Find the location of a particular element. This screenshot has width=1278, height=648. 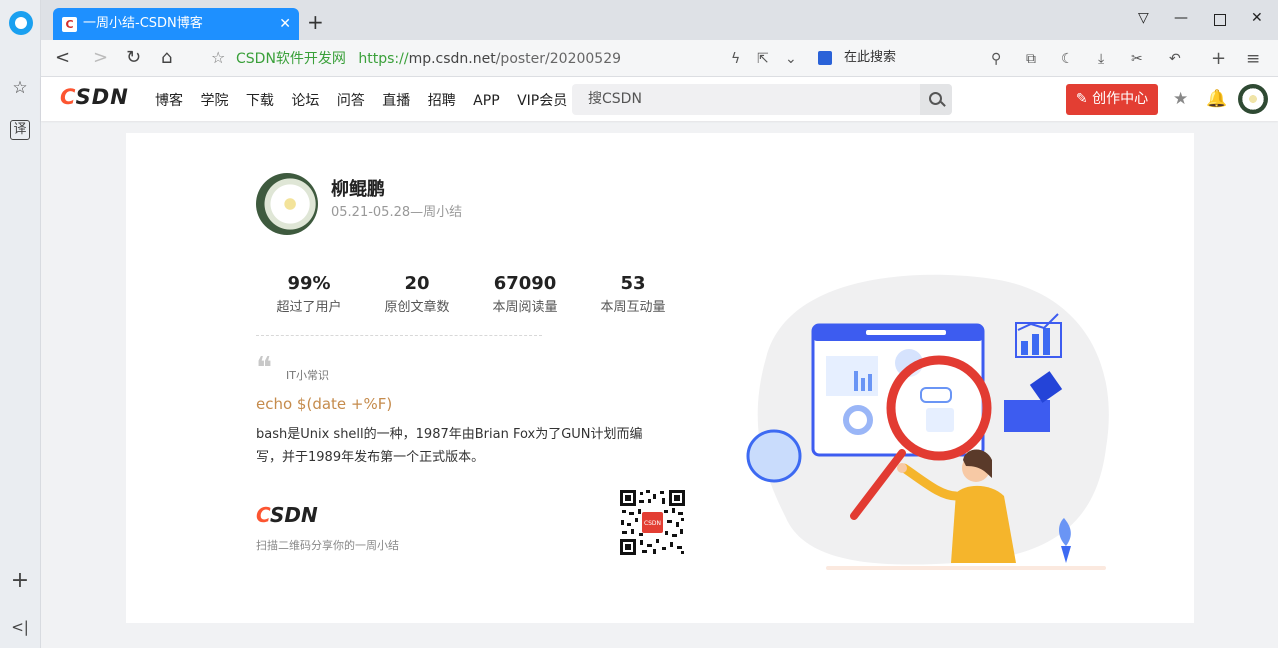

nav-item-download: 下载 is located at coordinates (260, 101).